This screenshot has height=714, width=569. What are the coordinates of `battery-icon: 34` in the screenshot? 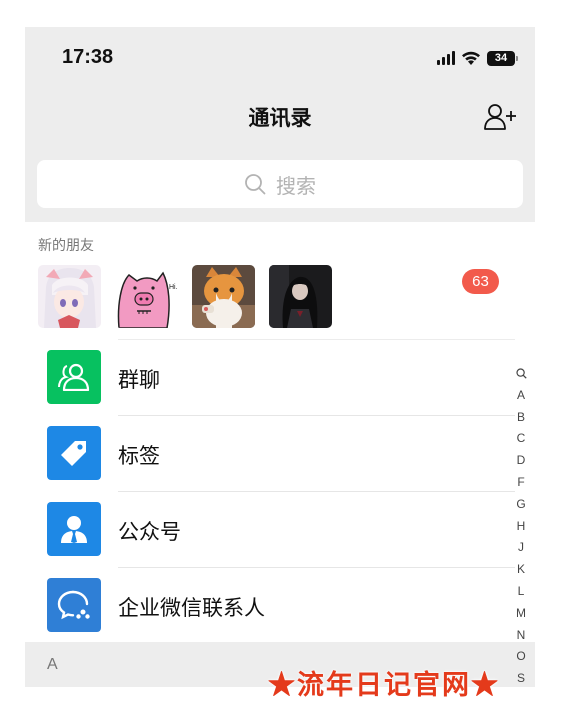 It's located at (502, 58).